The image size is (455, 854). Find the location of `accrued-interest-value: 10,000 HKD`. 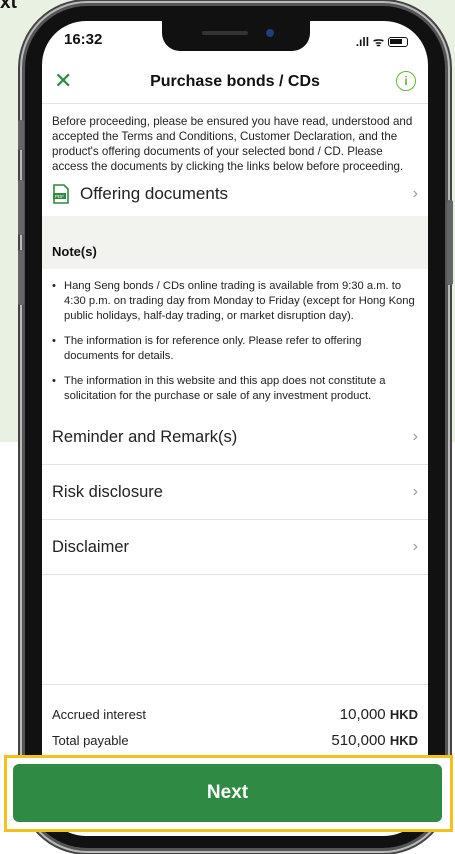

accrued-interest-value: 10,000 HKD is located at coordinates (379, 714).